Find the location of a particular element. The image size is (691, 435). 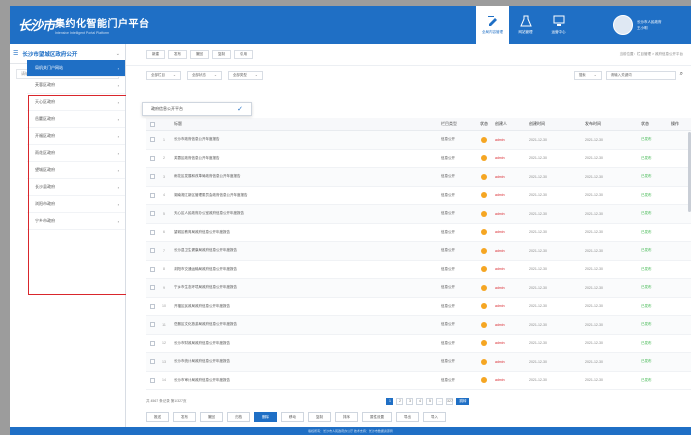

row-title: 望城区教育局政府信息公开年度报告 is located at coordinates (305, 232).